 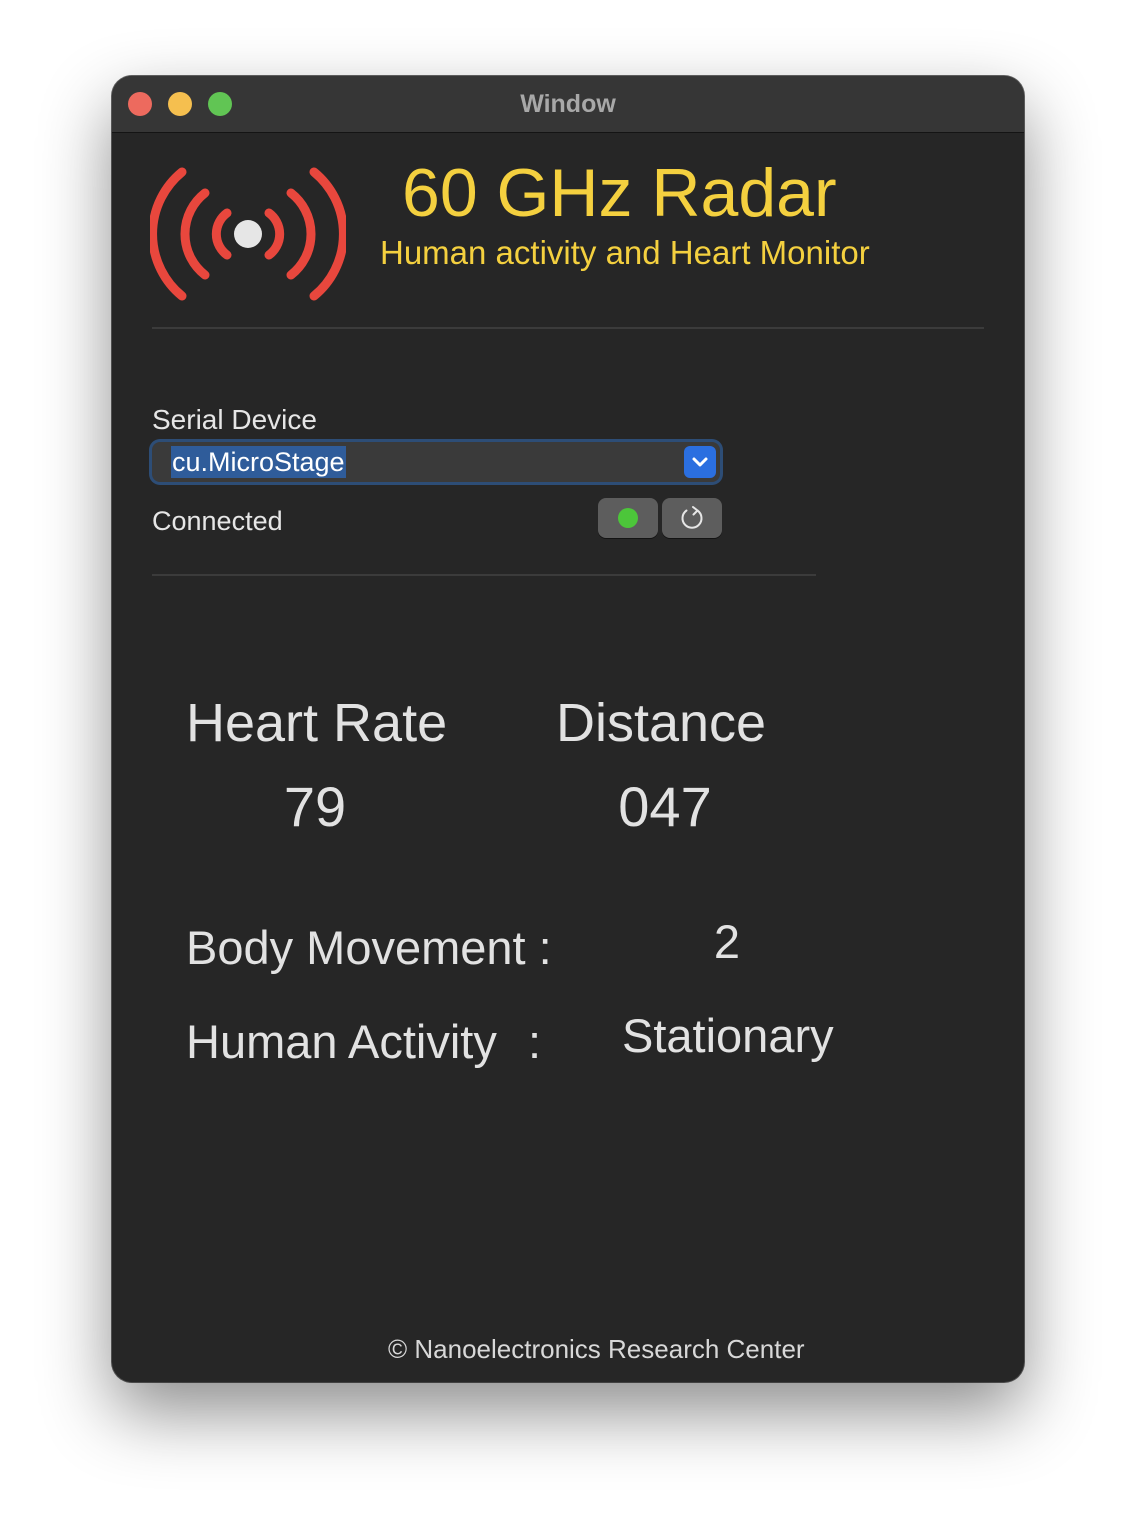 What do you see at coordinates (728, 1035) in the screenshot?
I see `human-activity-value: Stationary` at bounding box center [728, 1035].